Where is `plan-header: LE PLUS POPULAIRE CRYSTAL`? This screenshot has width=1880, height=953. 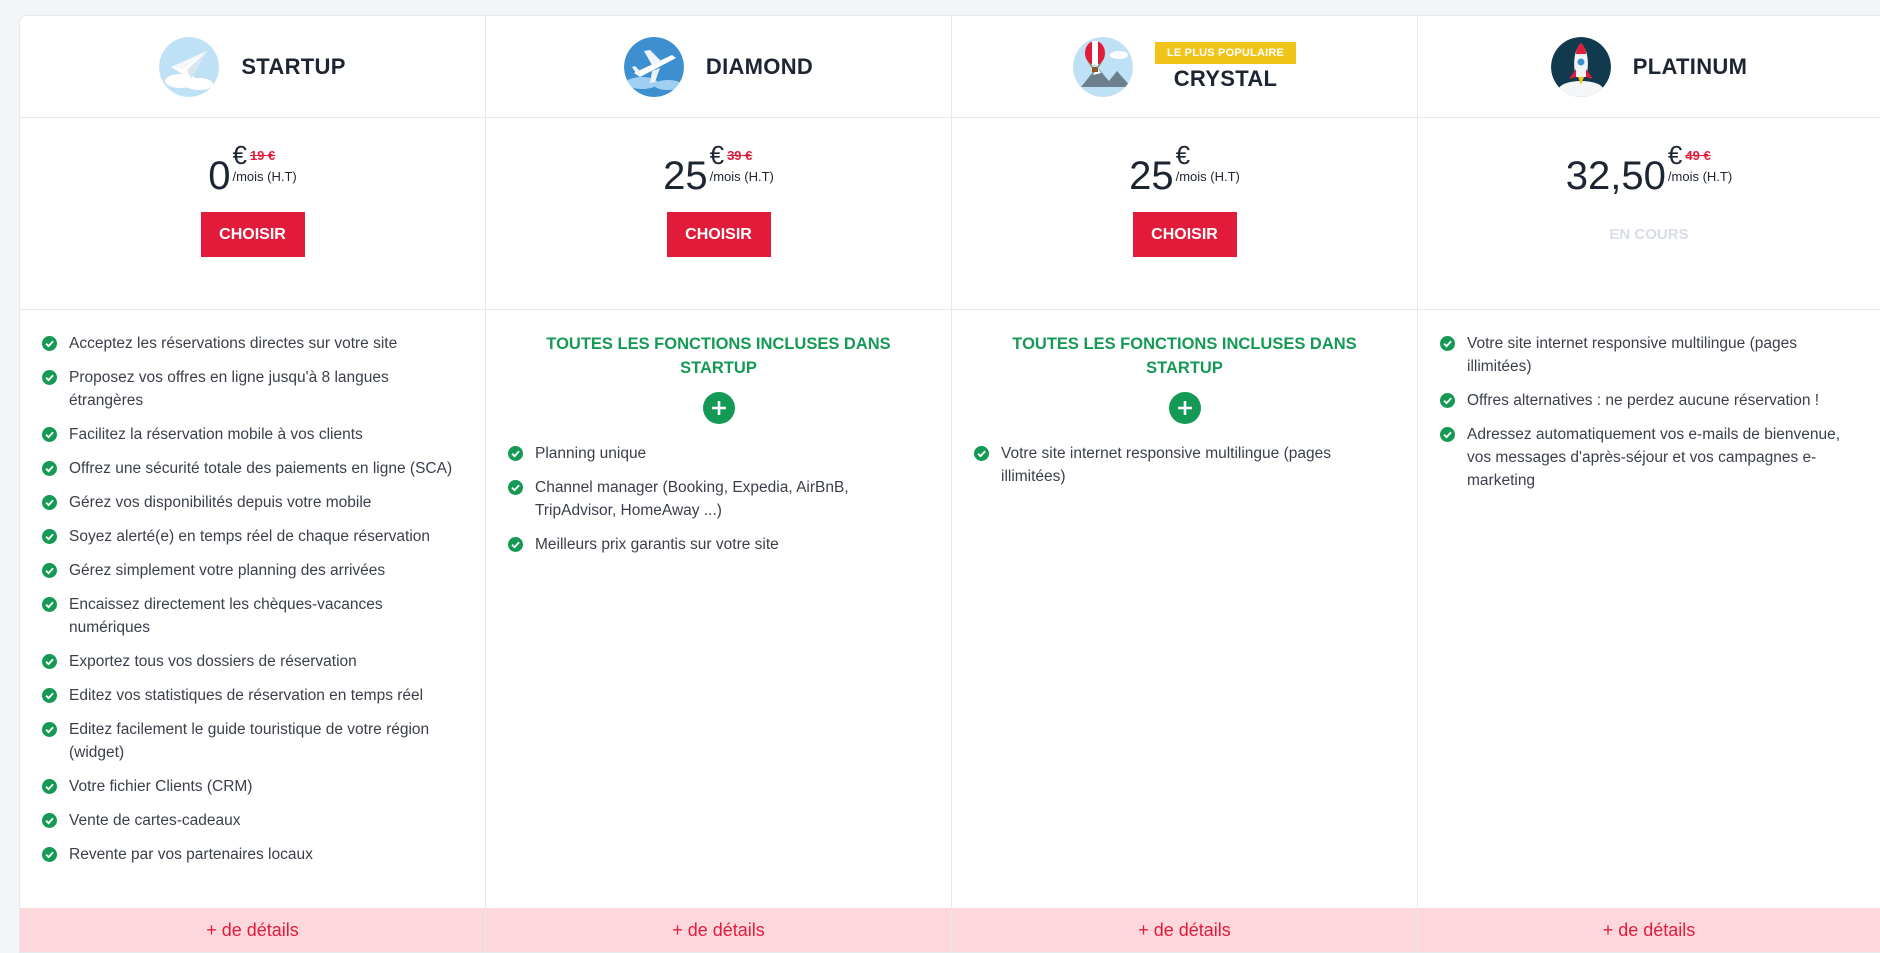
plan-header: LE PLUS POPULAIRE CRYSTAL is located at coordinates (1184, 67).